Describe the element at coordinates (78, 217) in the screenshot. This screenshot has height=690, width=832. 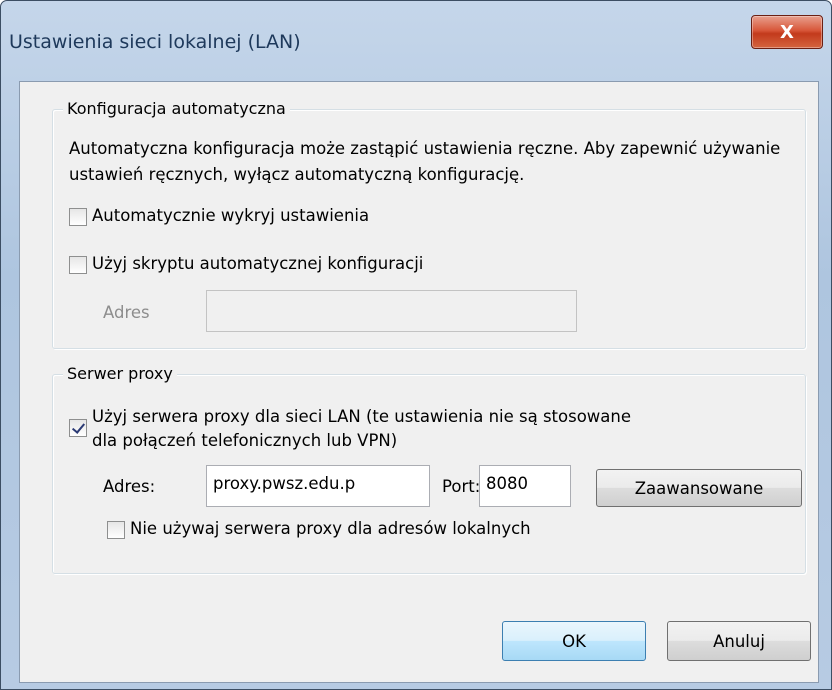
I see `auto-detect-checkbox` at that location.